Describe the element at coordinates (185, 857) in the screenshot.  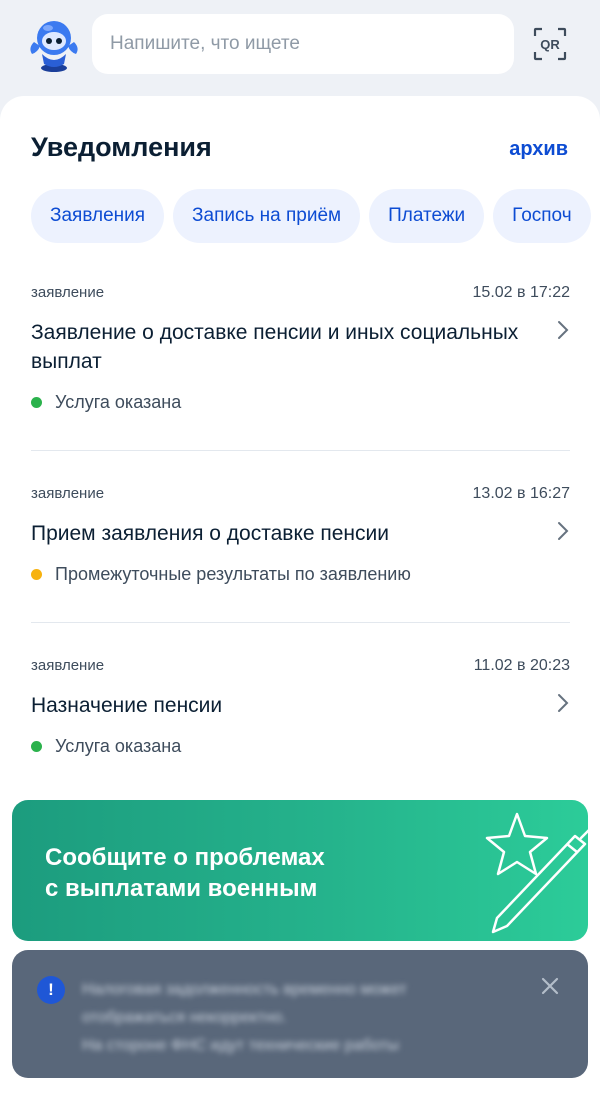
I see `banner-line-1: Сообщите о проблемах` at that location.